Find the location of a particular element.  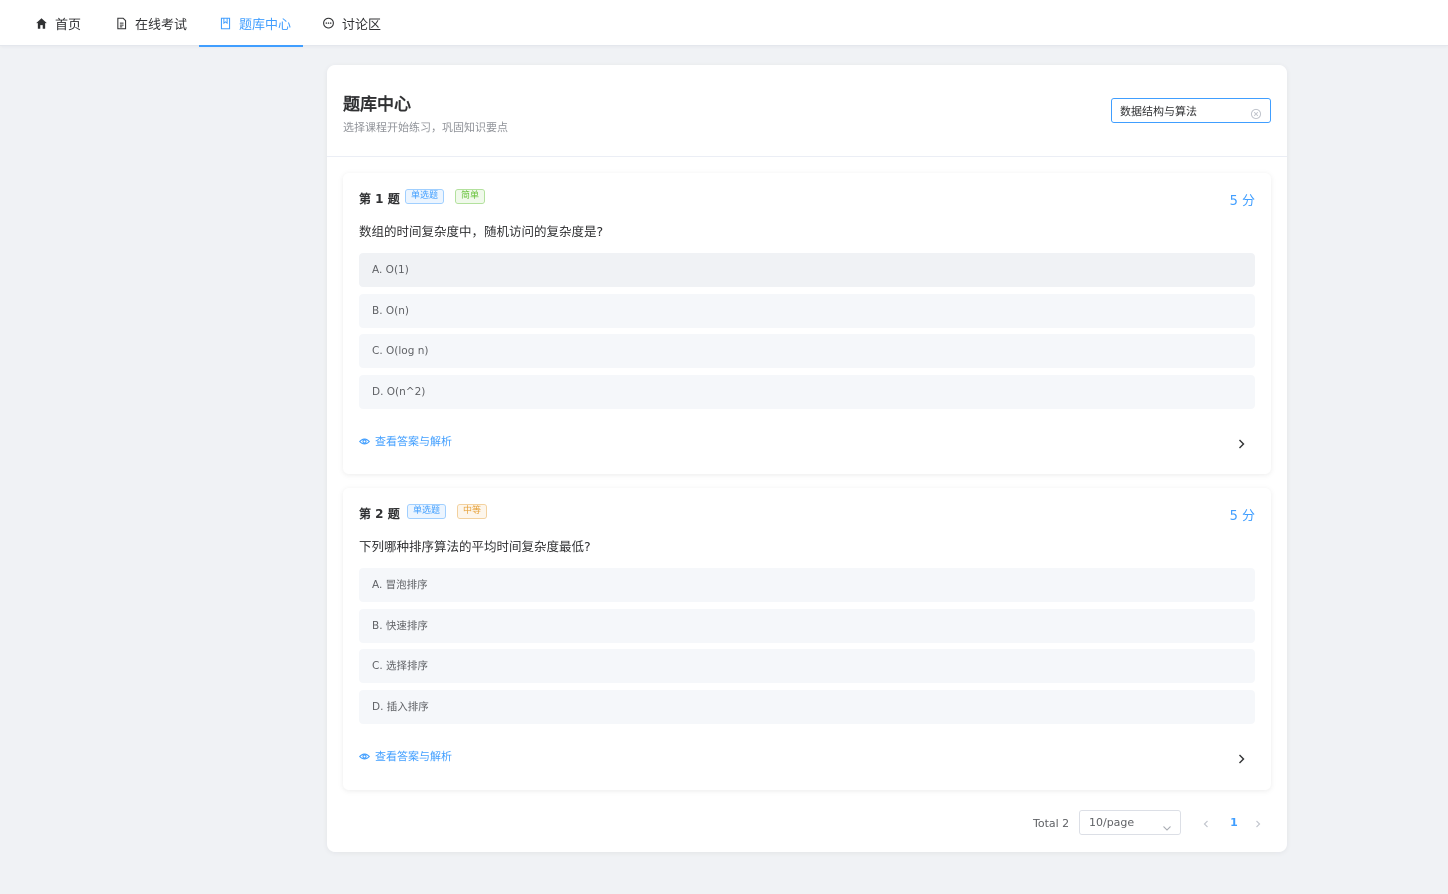

option-a: A. O(1) is located at coordinates (807, 270).